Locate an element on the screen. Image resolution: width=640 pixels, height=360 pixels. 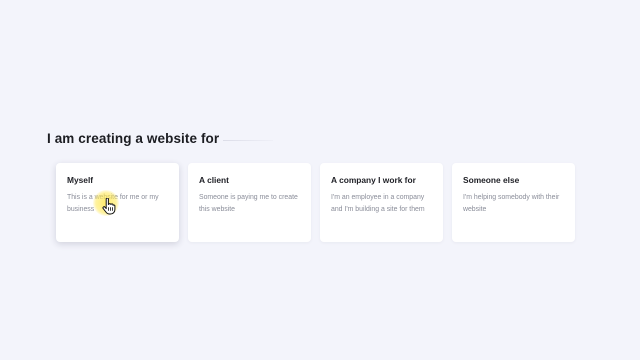
option-description: I'm helping somebody with their website is located at coordinates (511, 203).